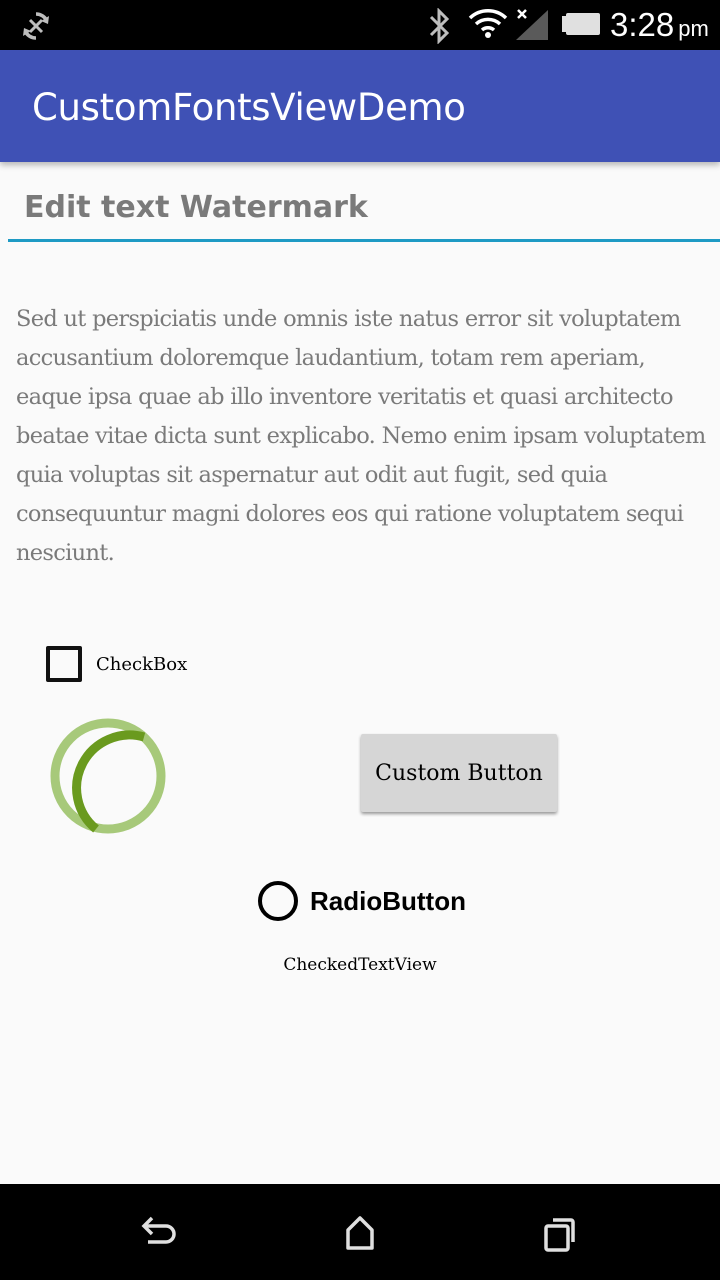 The image size is (720, 1280). What do you see at coordinates (488, 23) in the screenshot?
I see `wifi-icon` at bounding box center [488, 23].